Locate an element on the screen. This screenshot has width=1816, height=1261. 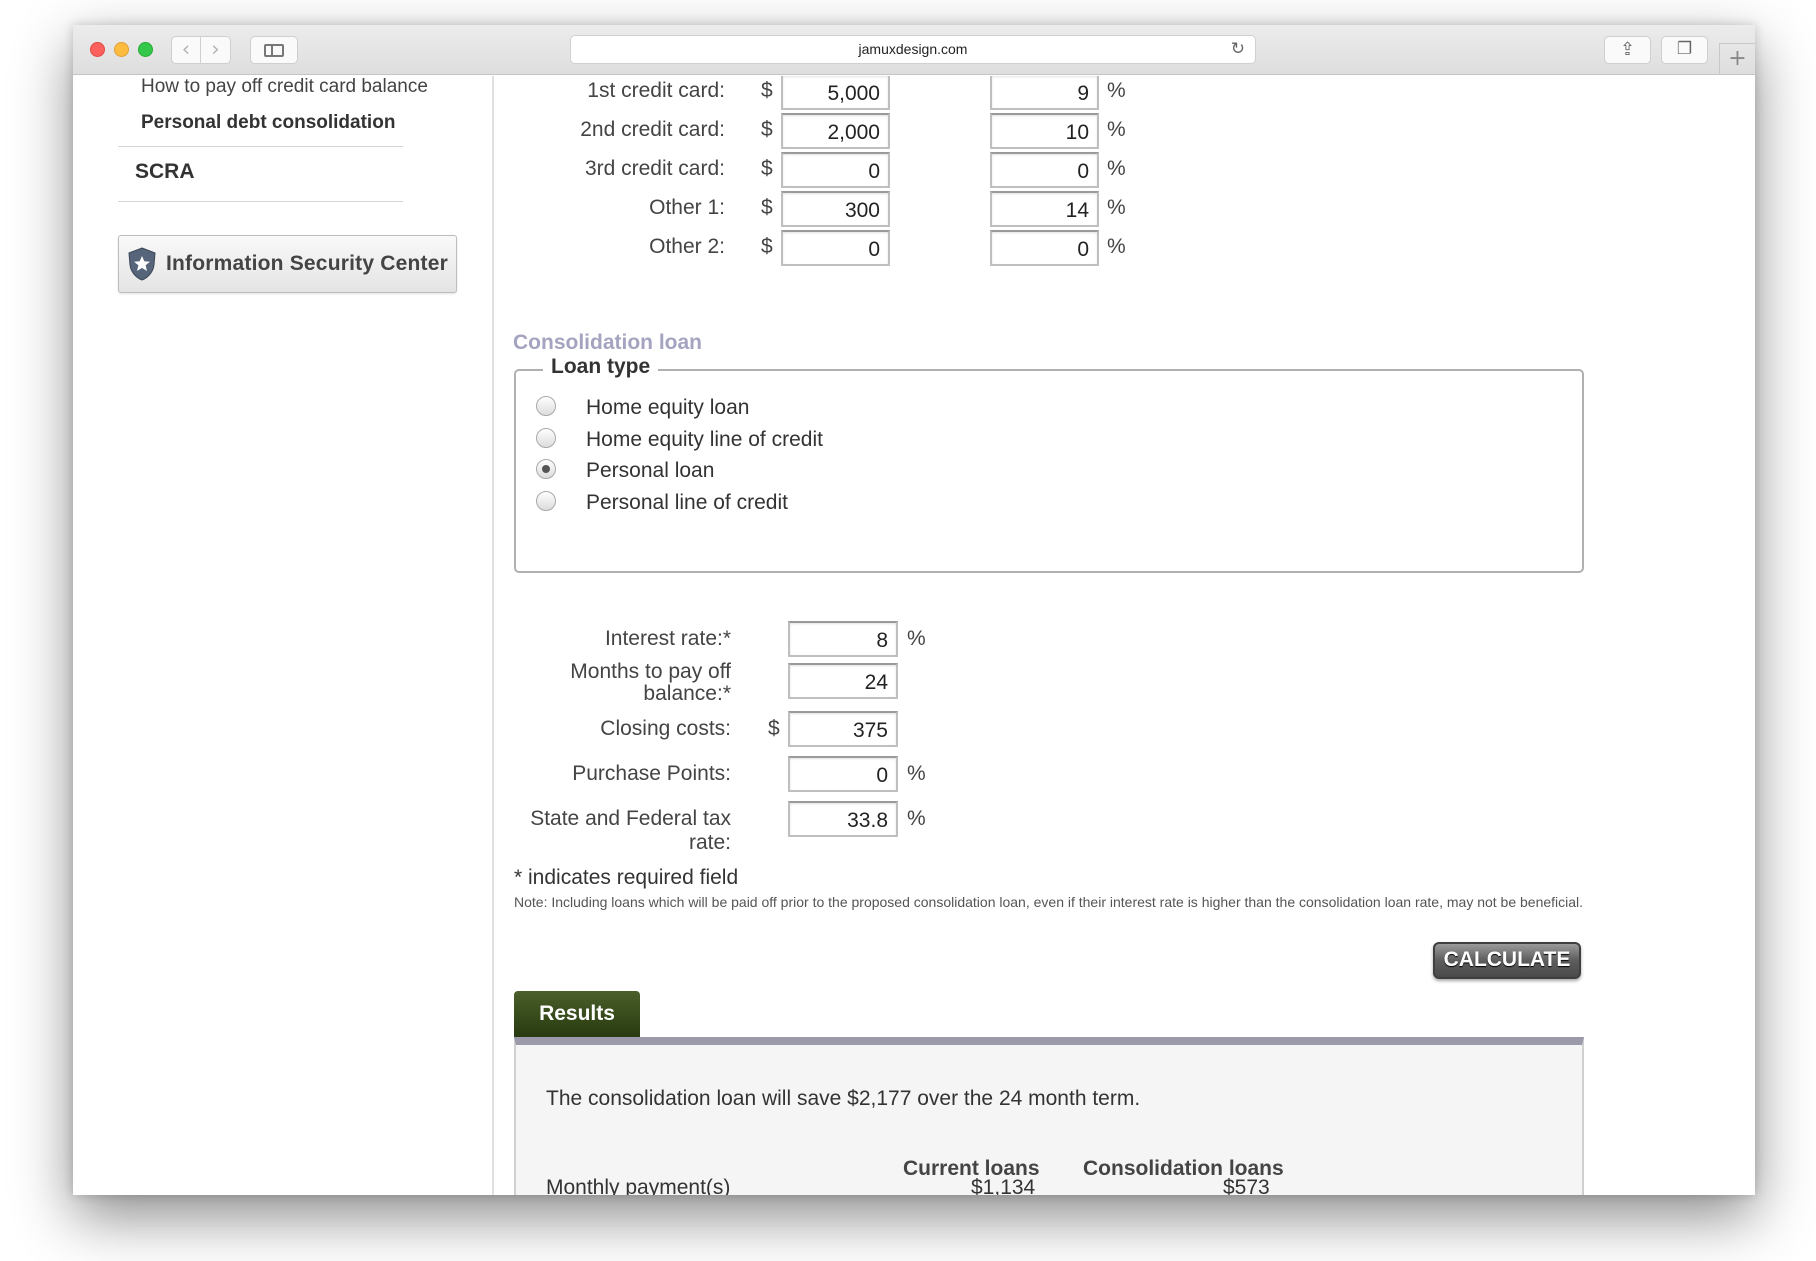
debt-label: 1st credit card: is located at coordinates (656, 90).